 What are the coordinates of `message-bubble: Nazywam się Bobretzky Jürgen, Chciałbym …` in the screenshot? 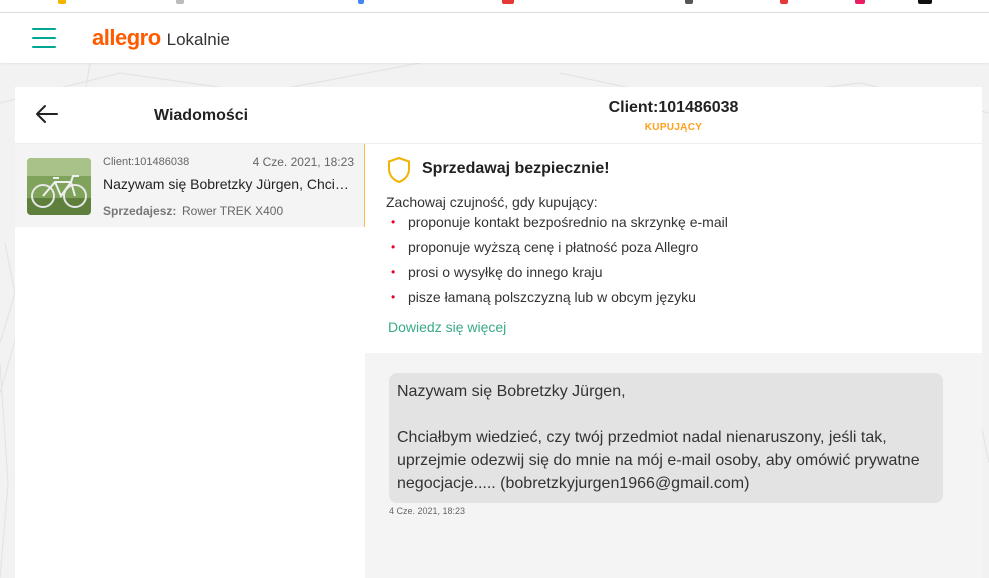 It's located at (666, 438).